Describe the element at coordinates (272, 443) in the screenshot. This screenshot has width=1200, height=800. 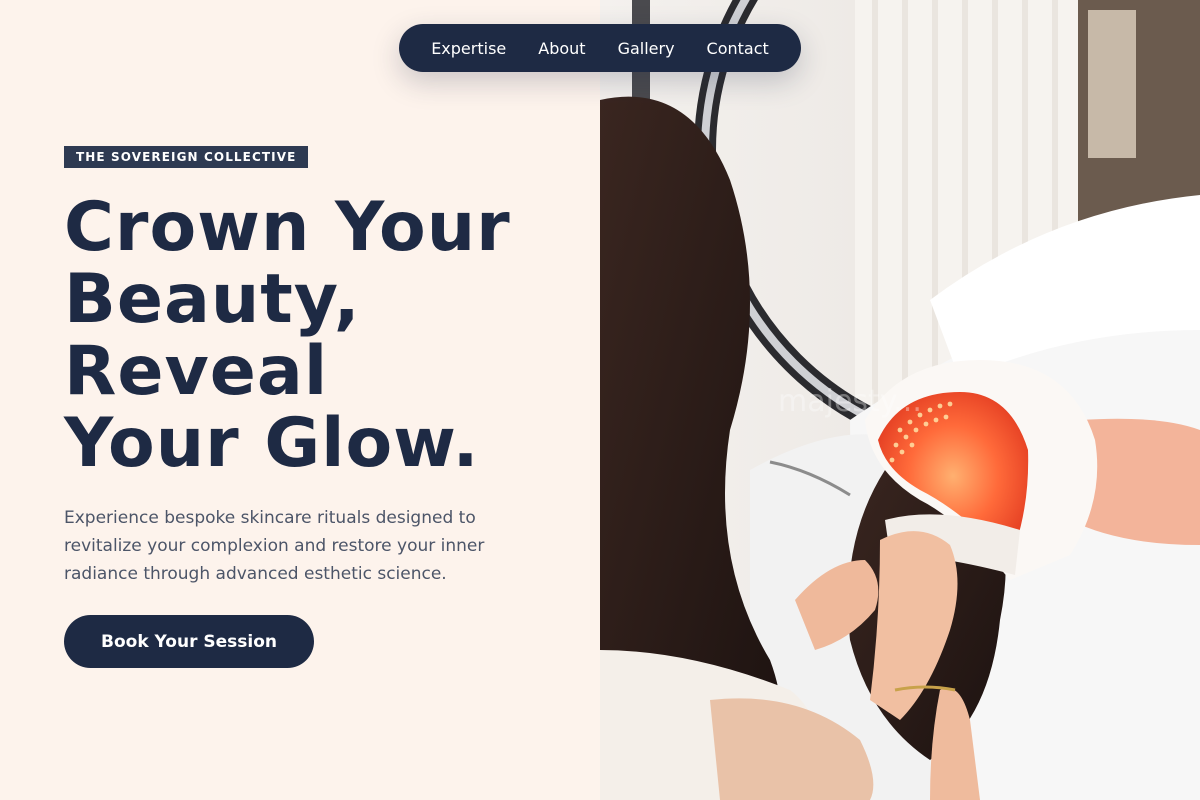
I see `headline-line: Your Glow.` at that location.